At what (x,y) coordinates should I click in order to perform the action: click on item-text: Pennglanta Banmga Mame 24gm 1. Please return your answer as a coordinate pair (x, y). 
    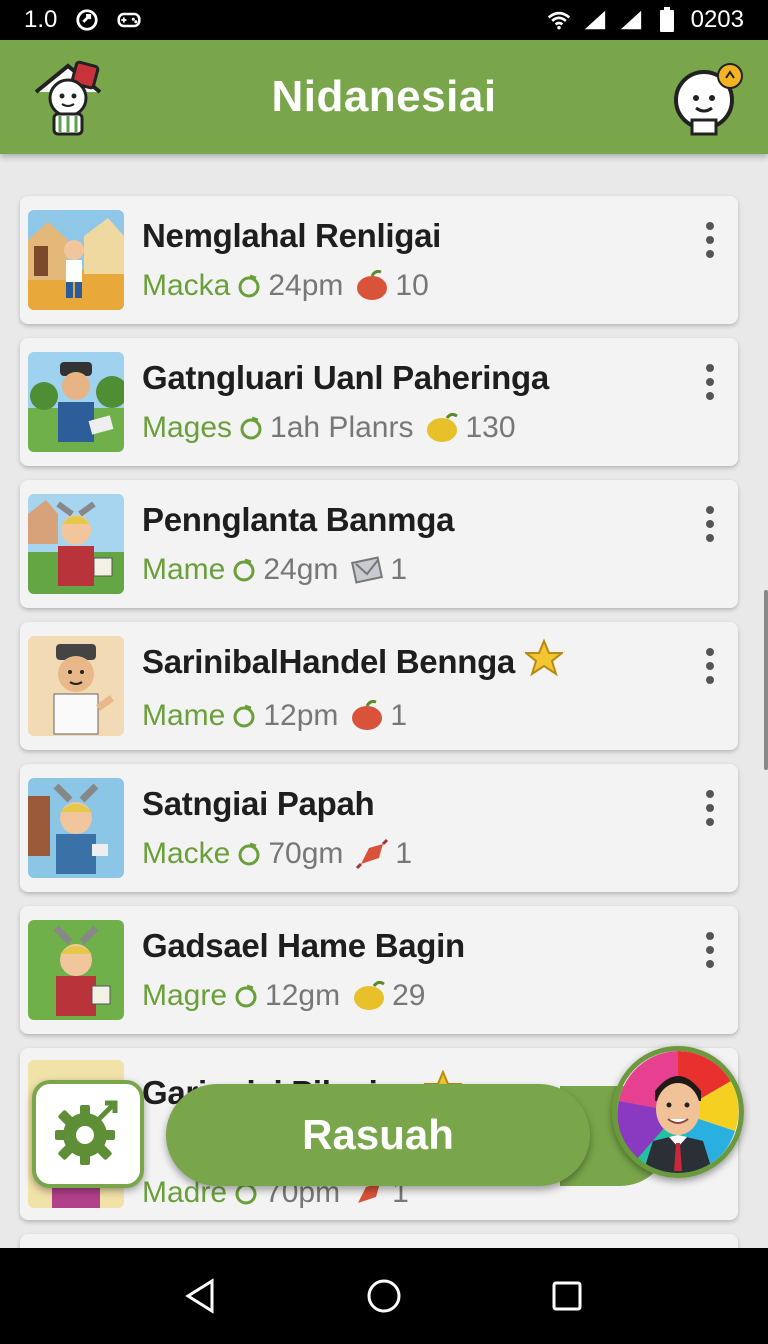
    Looking at the image, I should click on (440, 544).